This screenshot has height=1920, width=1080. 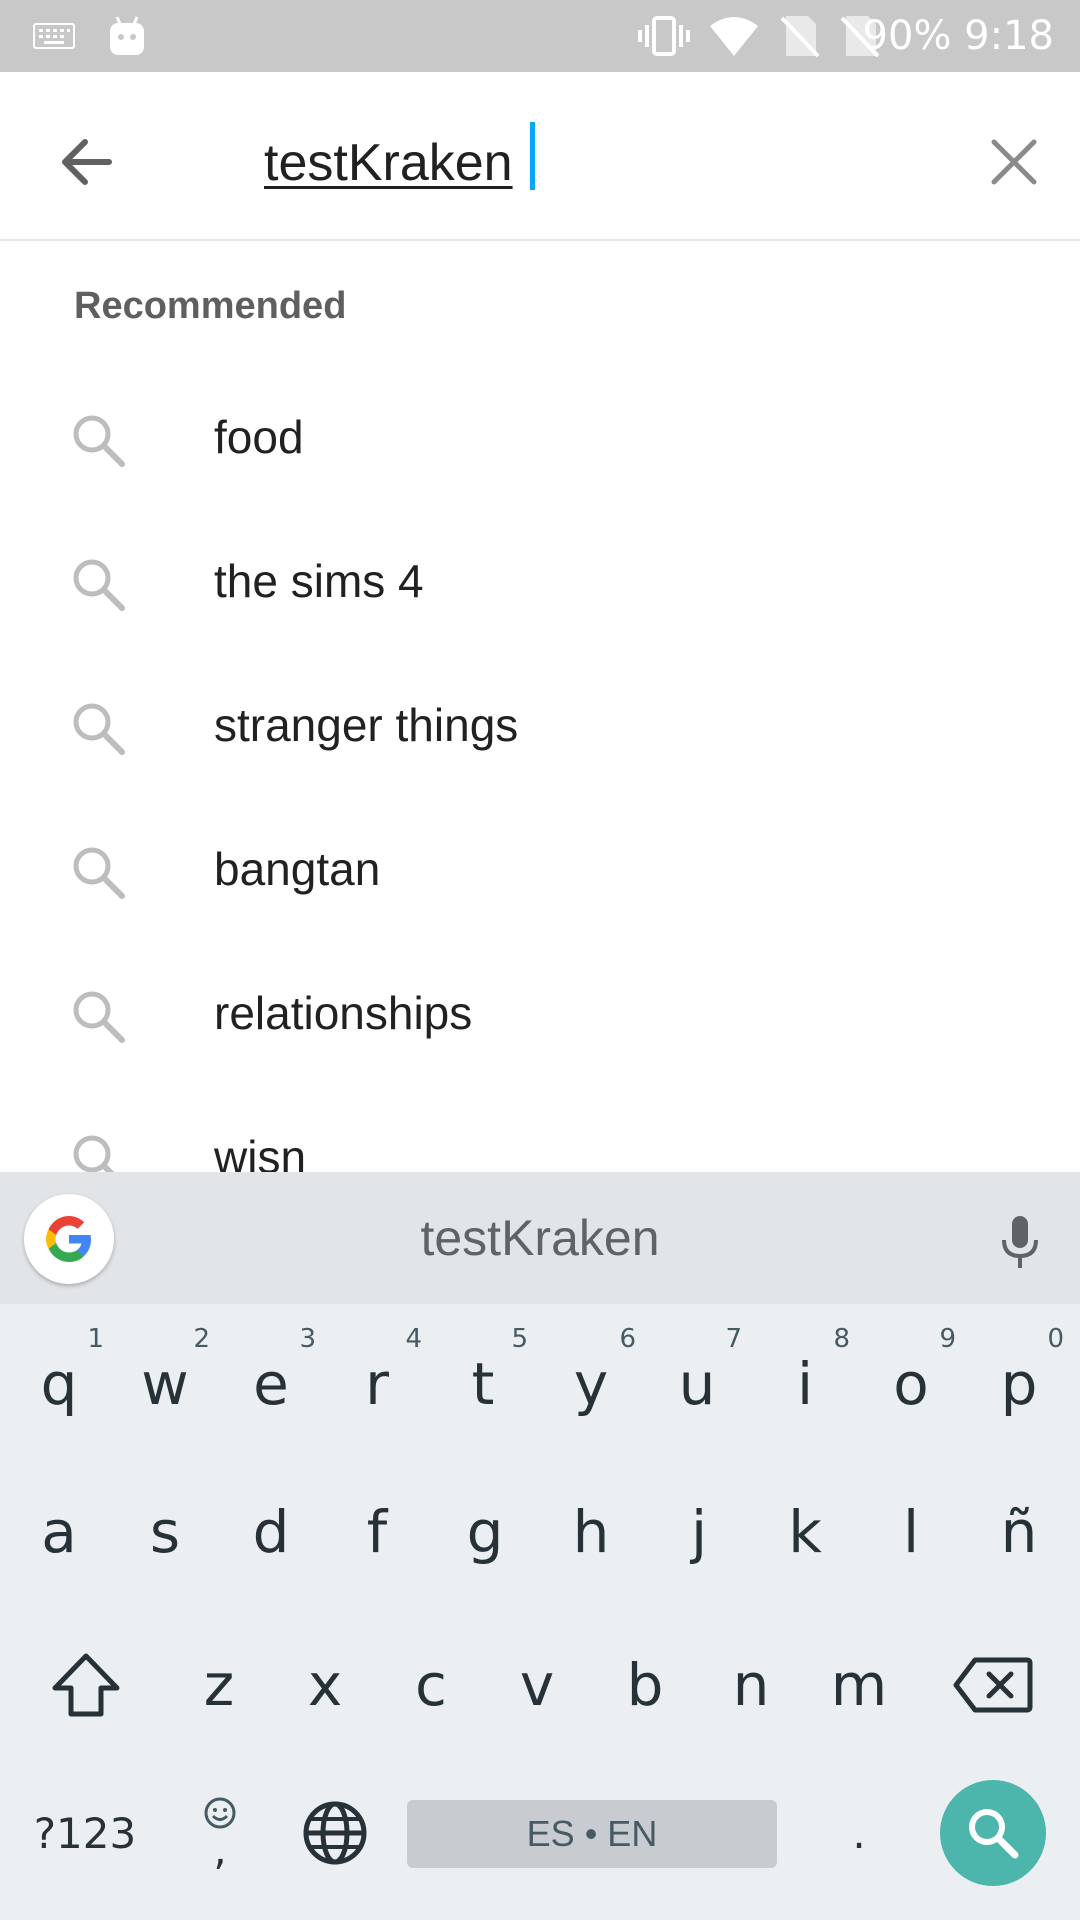 I want to click on search-bar: testKraken, so click(x=540, y=156).